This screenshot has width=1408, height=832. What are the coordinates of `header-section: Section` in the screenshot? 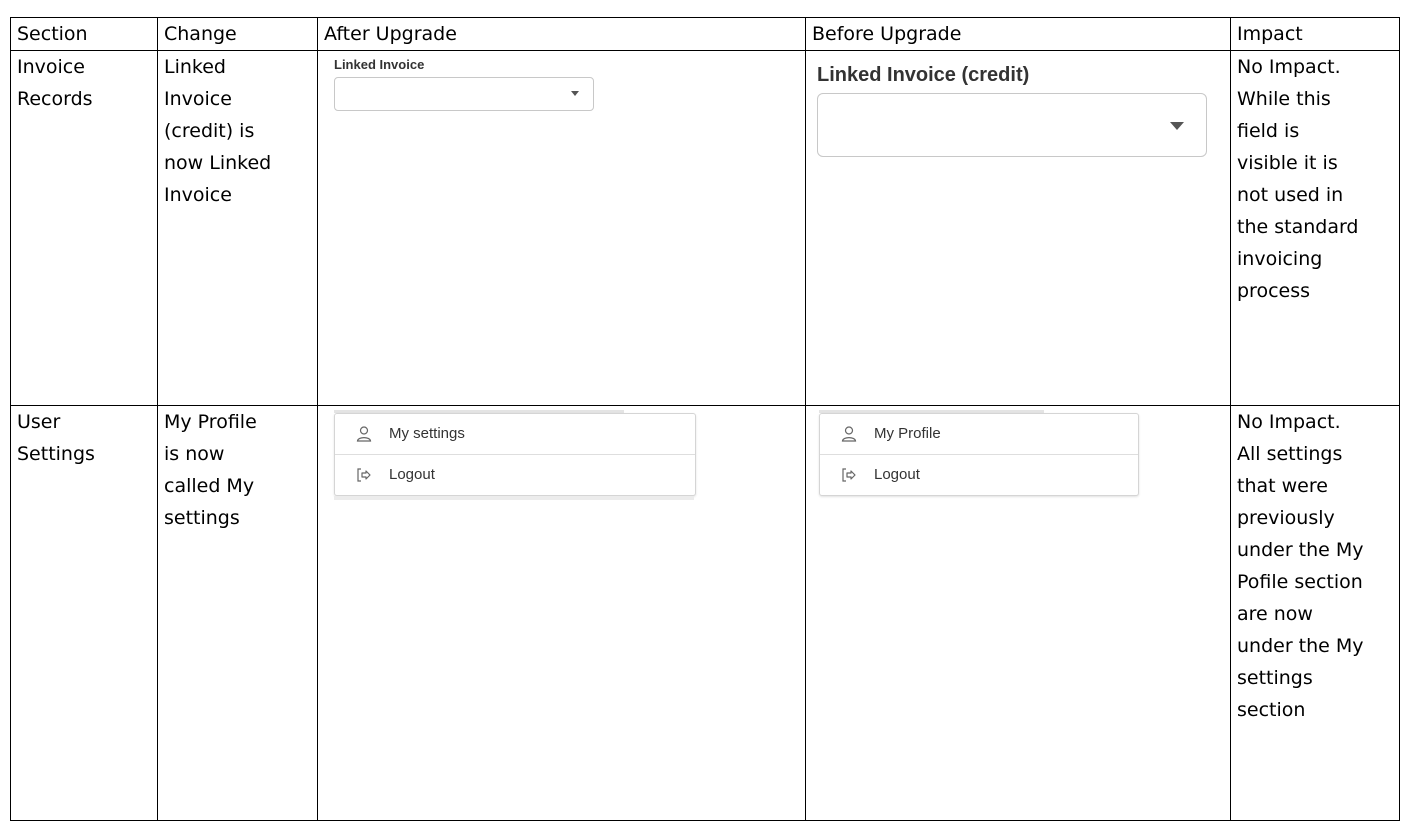 It's located at (84, 34).